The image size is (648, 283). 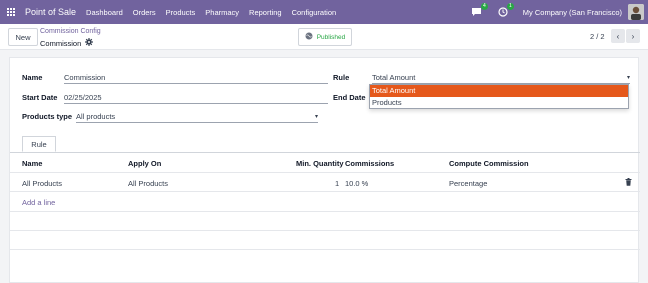 What do you see at coordinates (341, 77) in the screenshot?
I see `rule-label: Rule` at bounding box center [341, 77].